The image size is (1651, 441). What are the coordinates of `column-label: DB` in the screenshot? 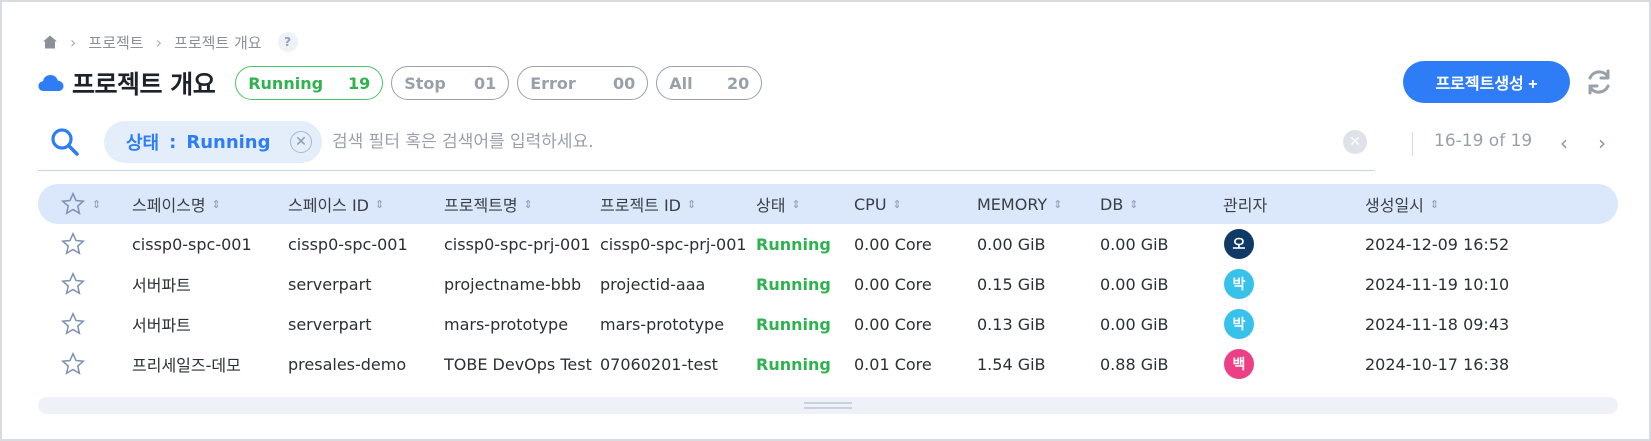 It's located at (1112, 204).